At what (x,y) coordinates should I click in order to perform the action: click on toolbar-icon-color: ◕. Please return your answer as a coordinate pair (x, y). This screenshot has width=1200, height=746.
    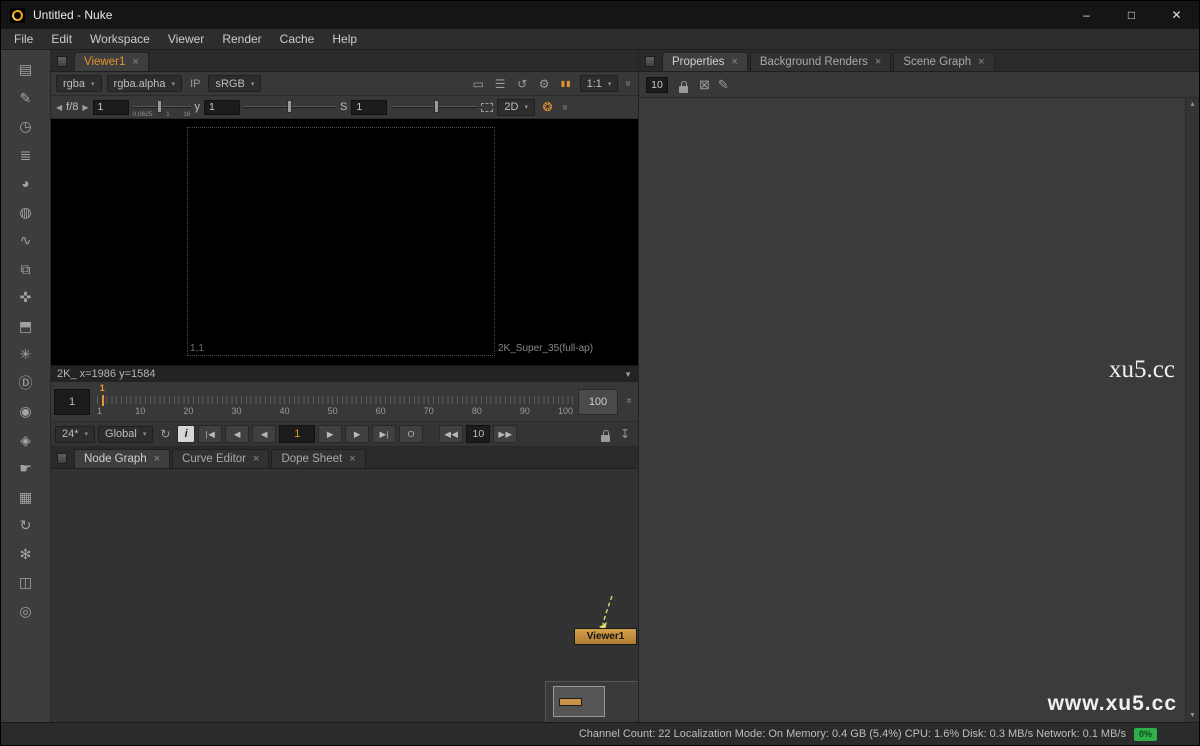
    Looking at the image, I should click on (26, 183).